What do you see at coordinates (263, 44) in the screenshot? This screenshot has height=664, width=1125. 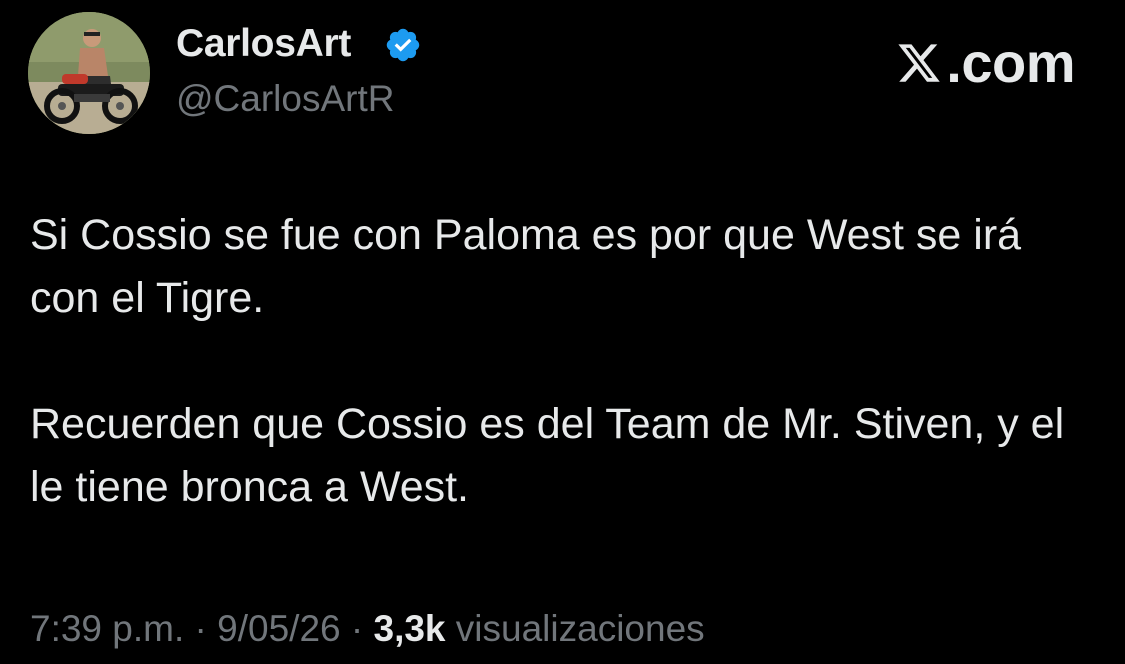 I see `display-name: CarlosArt` at bounding box center [263, 44].